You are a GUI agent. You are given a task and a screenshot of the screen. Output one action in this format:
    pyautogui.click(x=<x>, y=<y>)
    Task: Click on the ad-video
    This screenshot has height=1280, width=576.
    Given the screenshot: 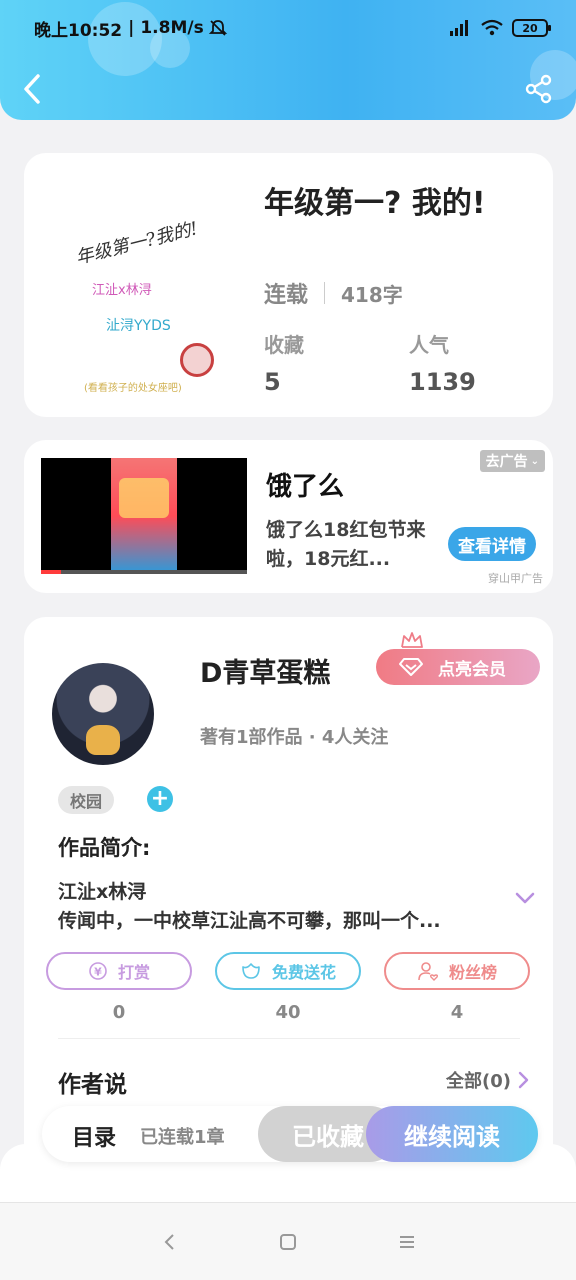 What is the action you would take?
    pyautogui.click(x=144, y=516)
    